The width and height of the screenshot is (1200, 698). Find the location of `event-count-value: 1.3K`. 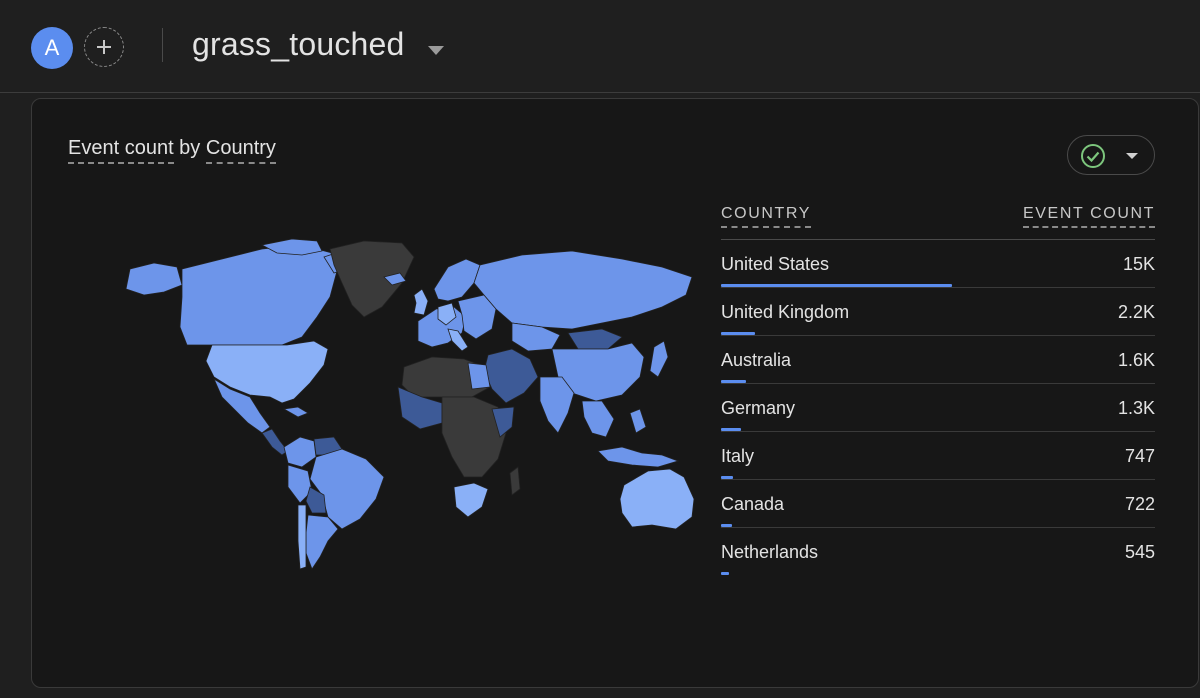

event-count-value: 1.3K is located at coordinates (1136, 408).